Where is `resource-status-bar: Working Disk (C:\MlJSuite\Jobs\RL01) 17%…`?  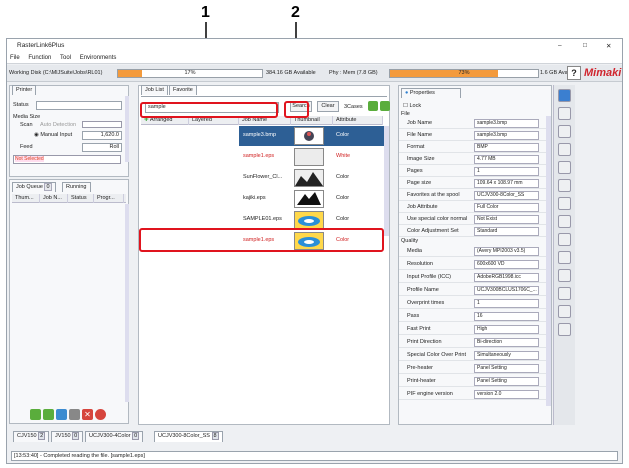 resource-status-bar: Working Disk (C:\MlJSuite\Jobs\RL01) 17%… is located at coordinates (314, 73).